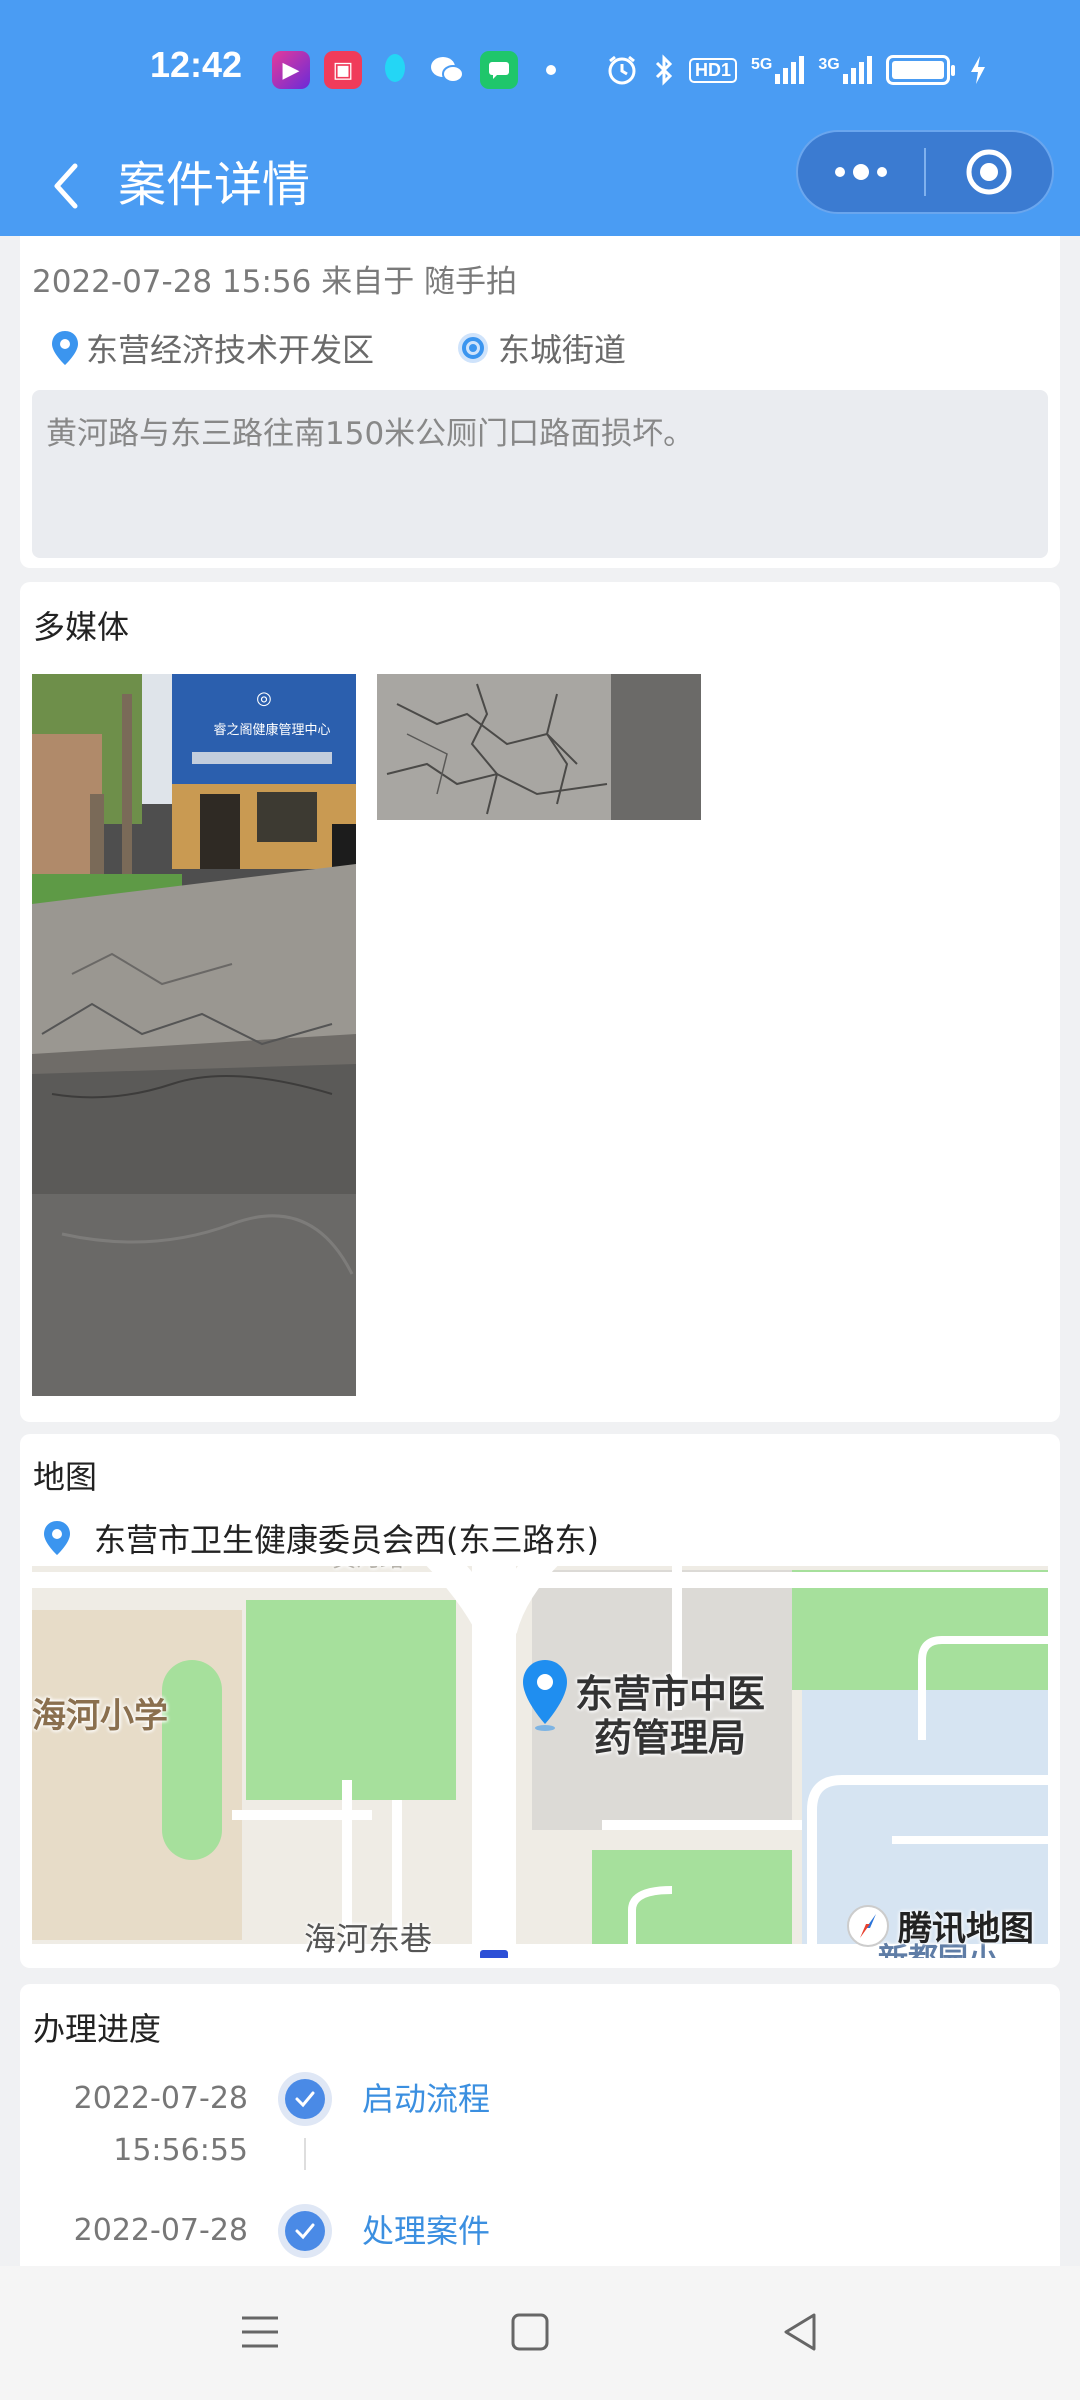 This screenshot has width=1080, height=2400. What do you see at coordinates (426, 2231) in the screenshot?
I see `step-name: 处理案件` at bounding box center [426, 2231].